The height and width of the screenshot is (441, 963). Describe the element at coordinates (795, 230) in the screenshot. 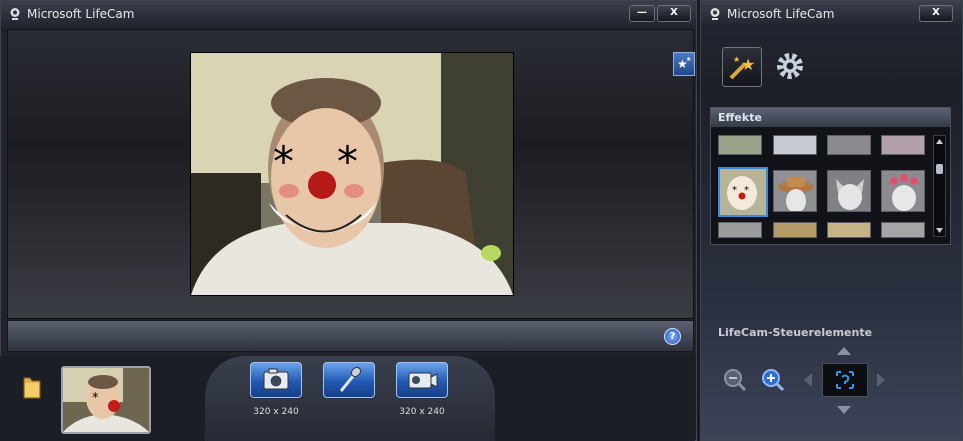

I see `effect-tile-hair` at that location.